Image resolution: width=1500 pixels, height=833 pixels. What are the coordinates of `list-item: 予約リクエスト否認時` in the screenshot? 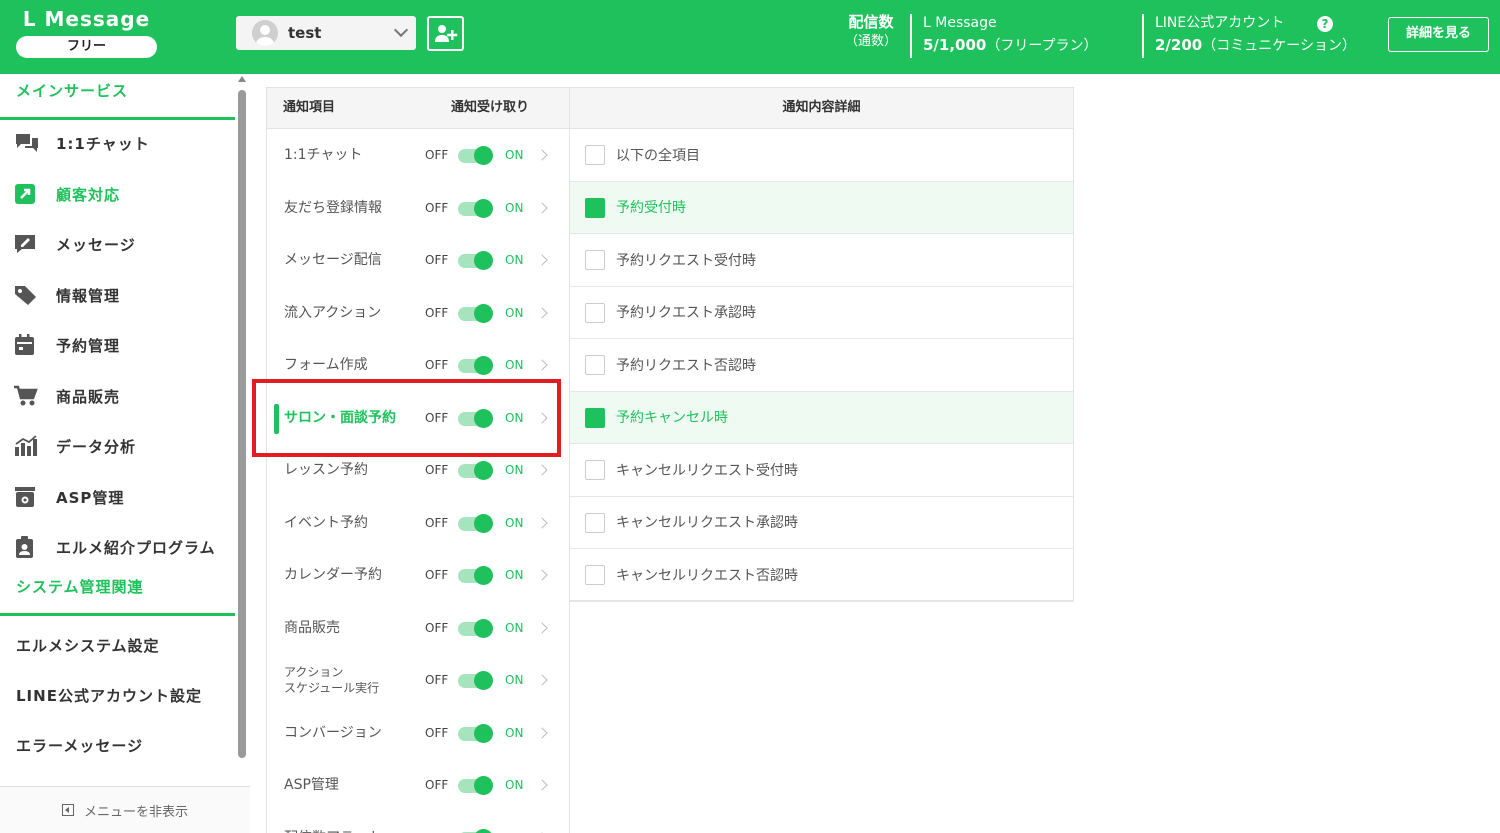 It's located at (821, 365).